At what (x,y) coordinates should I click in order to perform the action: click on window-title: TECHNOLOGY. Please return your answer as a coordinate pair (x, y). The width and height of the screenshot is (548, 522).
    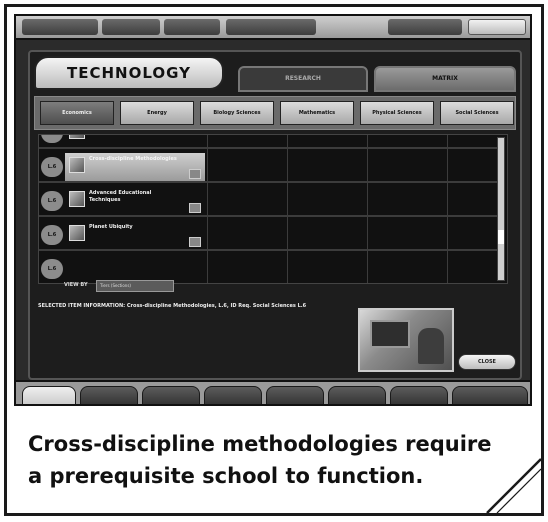
    Looking at the image, I should click on (129, 73).